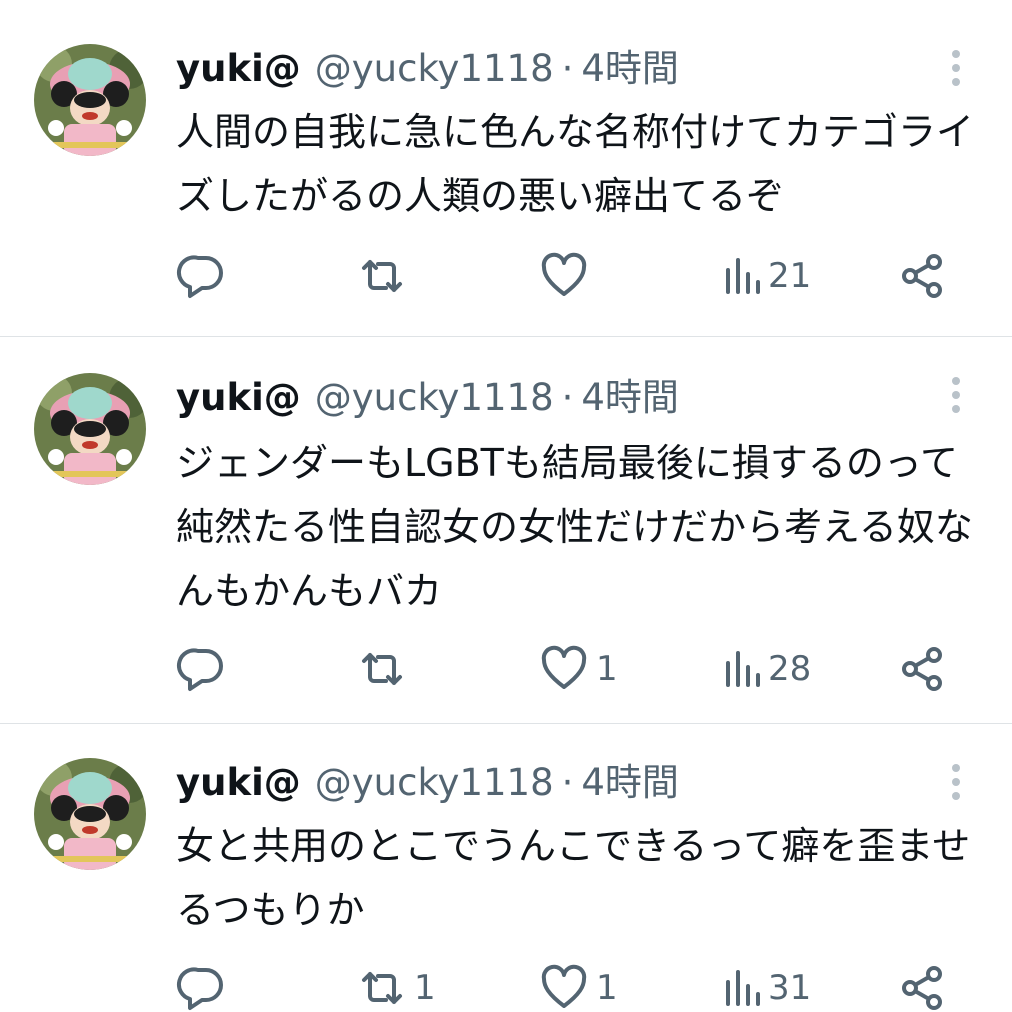 The image size is (1012, 1012). What do you see at coordinates (790, 276) in the screenshot?
I see `views-count: 21` at bounding box center [790, 276].